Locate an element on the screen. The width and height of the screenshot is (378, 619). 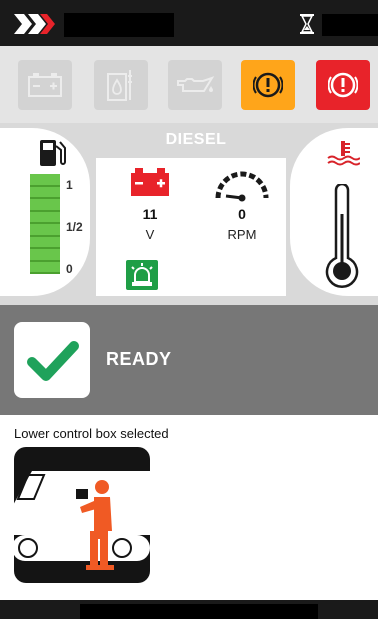
brand-logo is located at coordinates (34, 24).